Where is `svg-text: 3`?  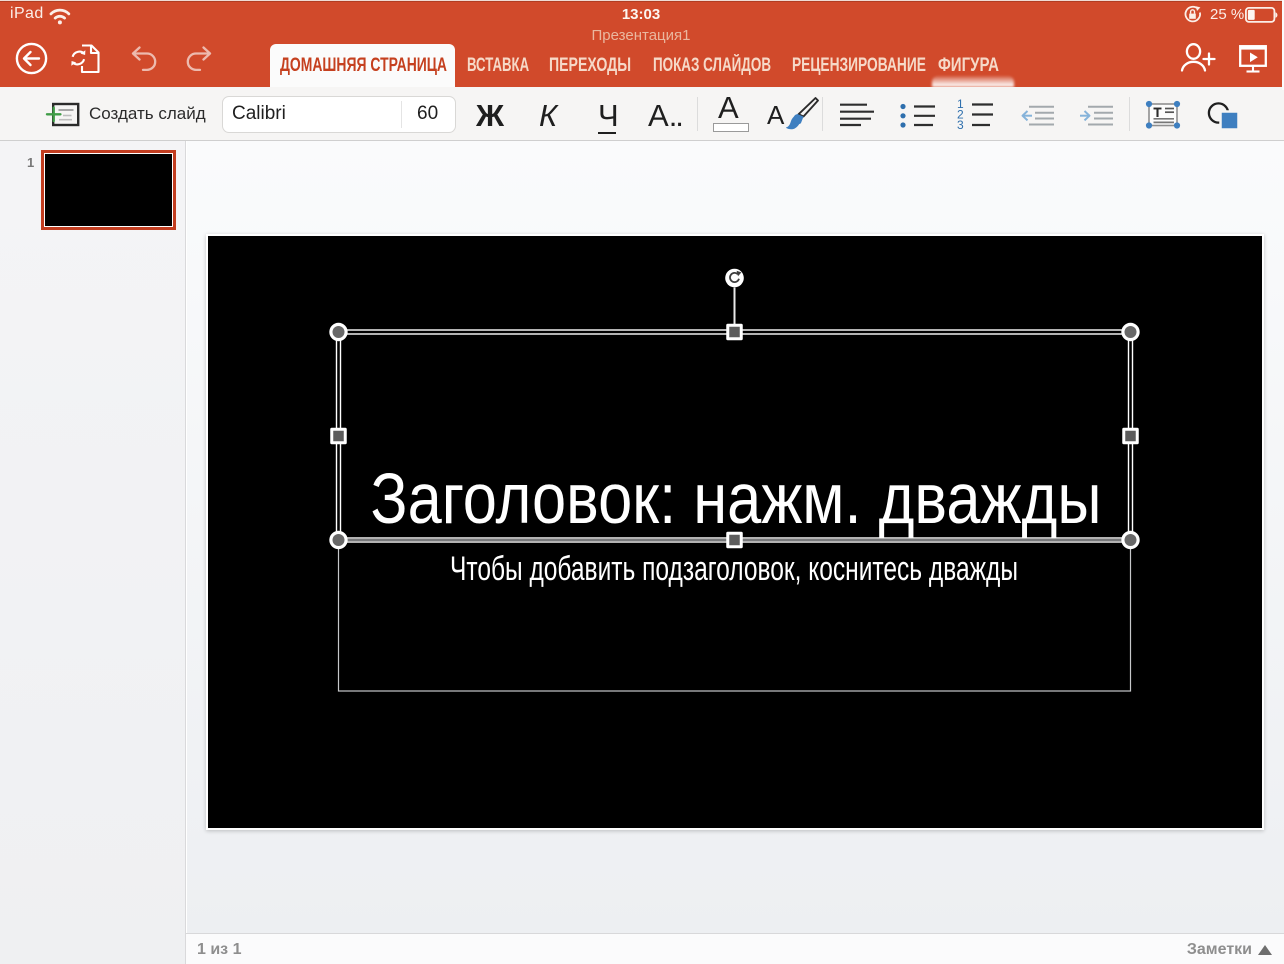 svg-text: 3 is located at coordinates (960, 124).